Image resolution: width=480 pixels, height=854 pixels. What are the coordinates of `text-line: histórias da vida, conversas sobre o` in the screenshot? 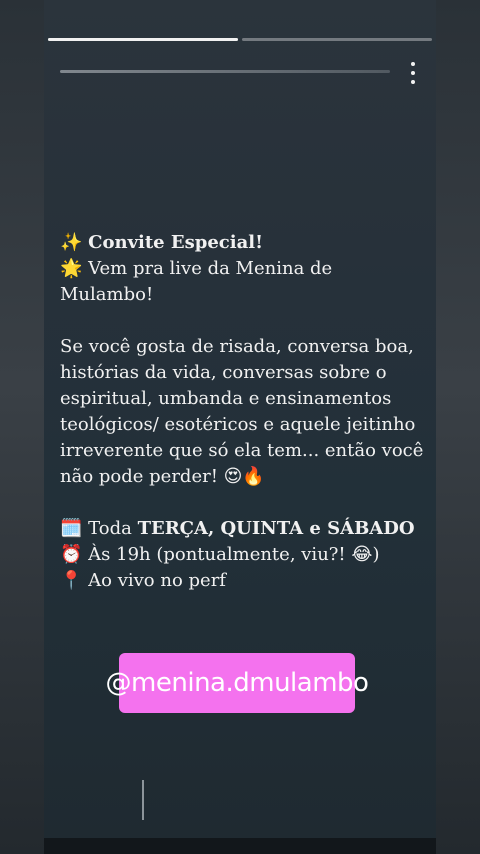 It's located at (223, 372).